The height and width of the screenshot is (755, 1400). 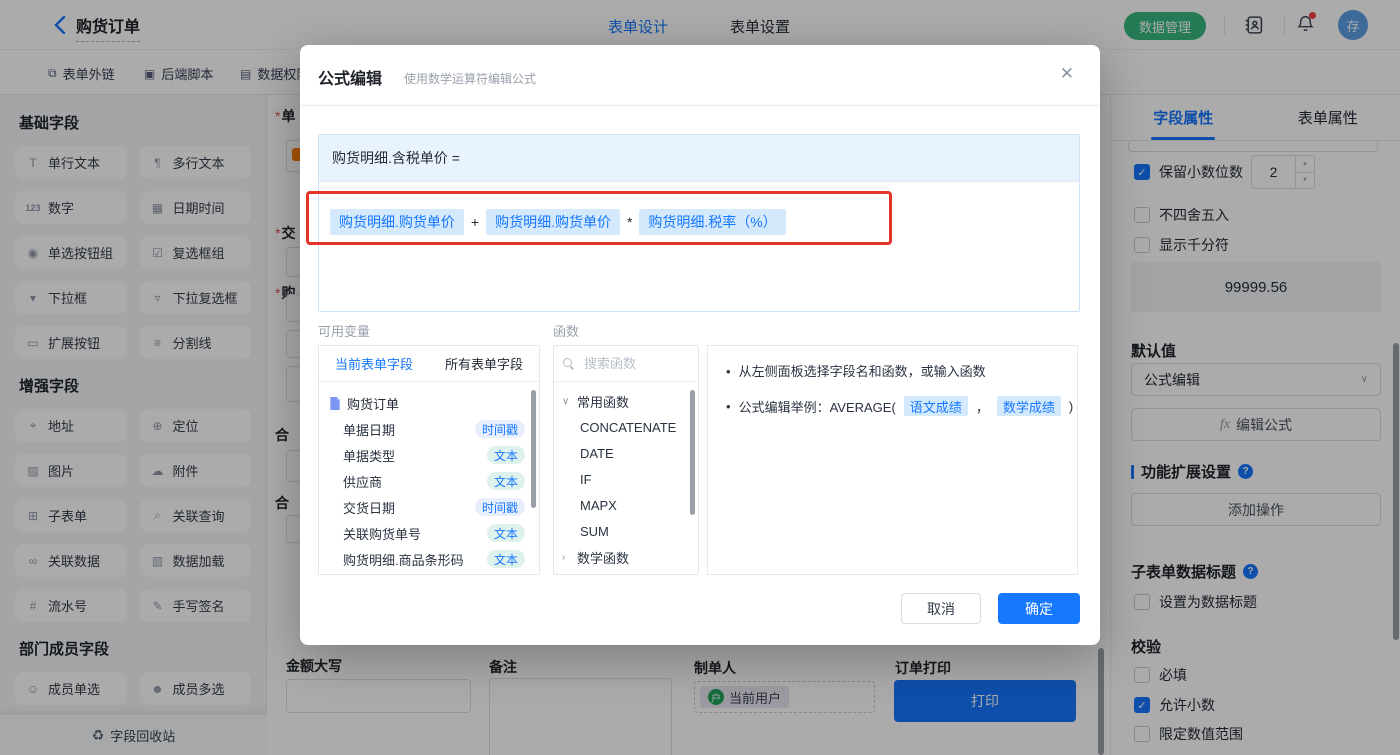 What do you see at coordinates (626, 572) in the screenshot?
I see `function-group-text: › 文本函数` at bounding box center [626, 572].